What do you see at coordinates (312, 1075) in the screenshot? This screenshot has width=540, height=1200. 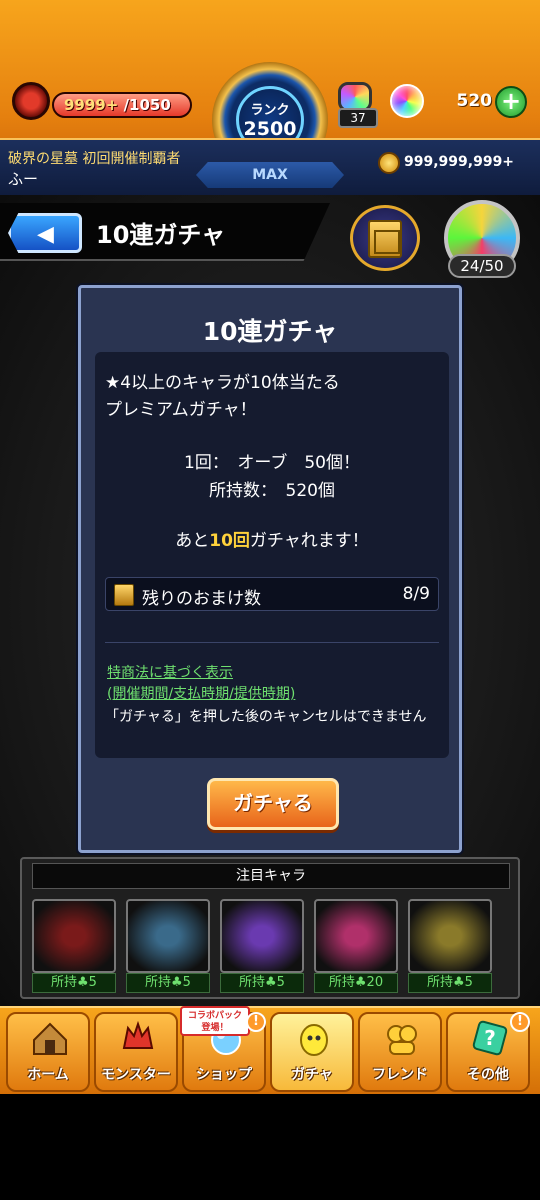 I see `nav-gacha-label: ガチャ` at bounding box center [312, 1075].